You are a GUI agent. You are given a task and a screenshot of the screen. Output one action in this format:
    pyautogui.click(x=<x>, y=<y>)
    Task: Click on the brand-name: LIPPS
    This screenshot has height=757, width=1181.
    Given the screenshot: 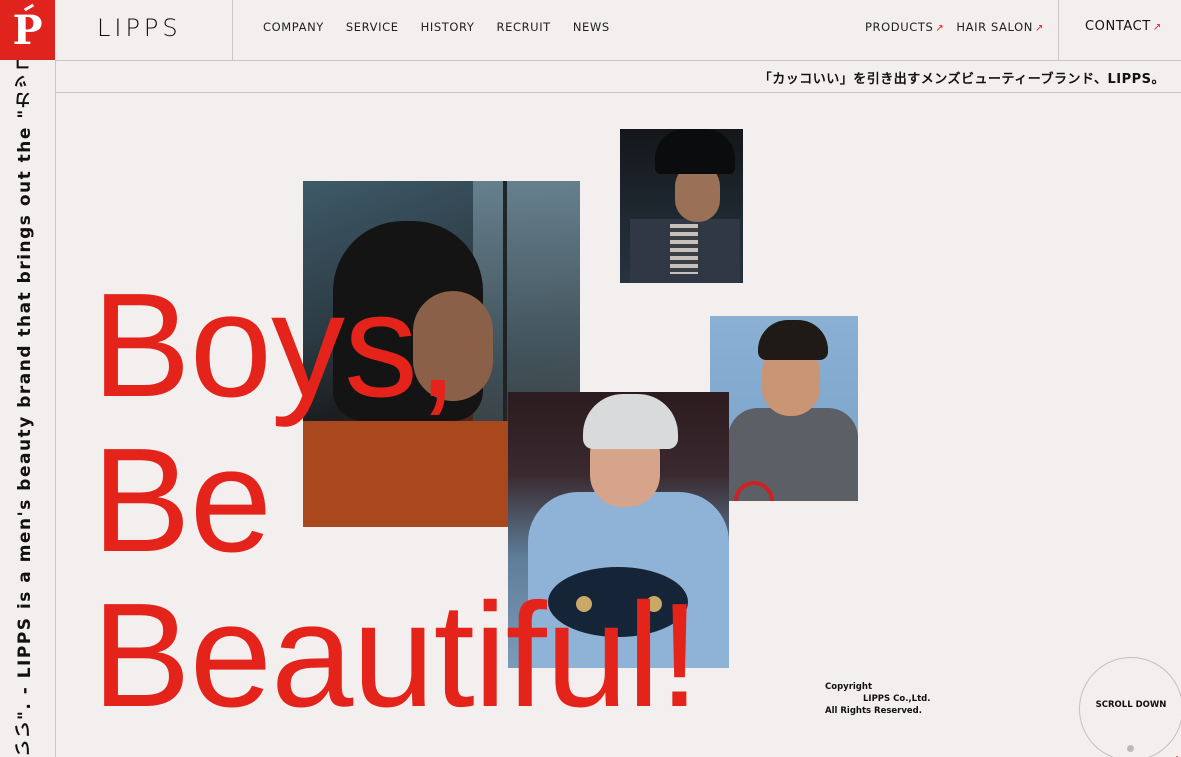 What is the action you would take?
    pyautogui.click(x=139, y=28)
    